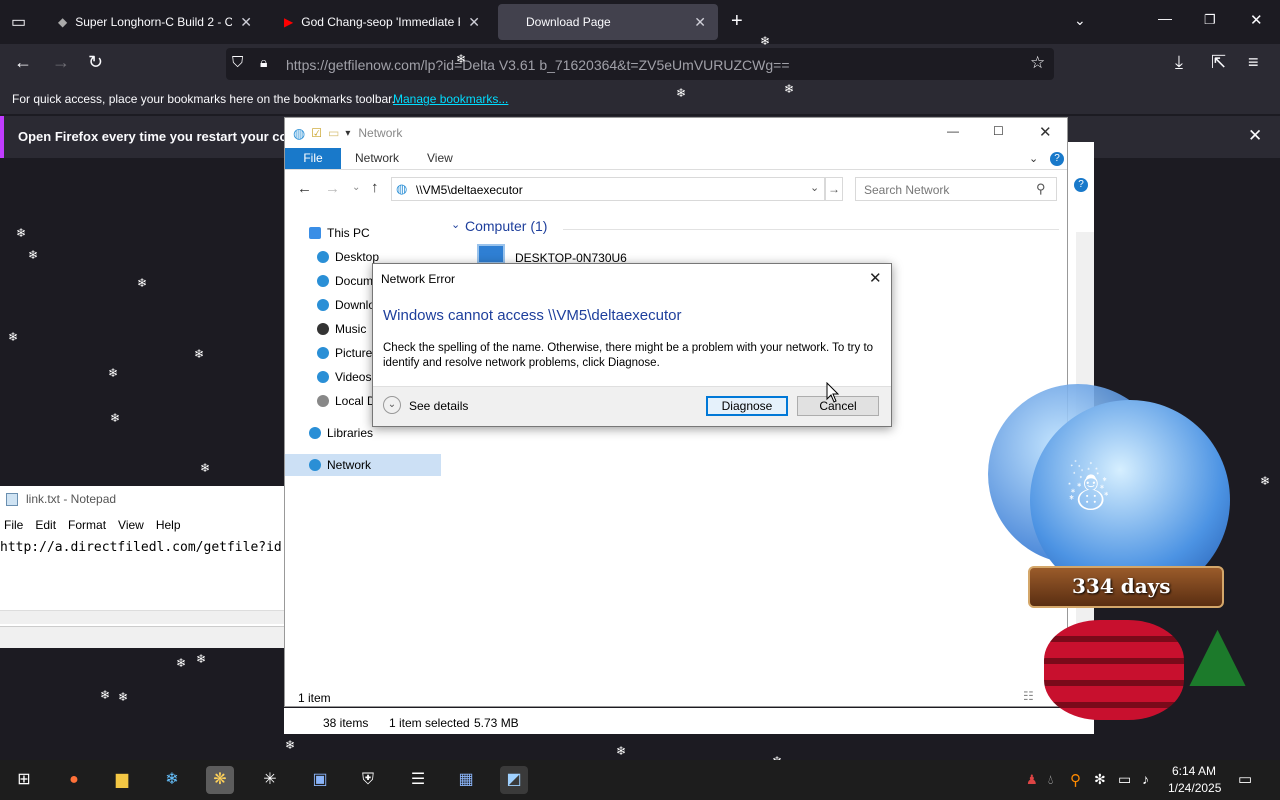 This screenshot has width=1280, height=800. Describe the element at coordinates (145, 525) in the screenshot. I see `notepad-menu: File Edit Format View Help` at that location.